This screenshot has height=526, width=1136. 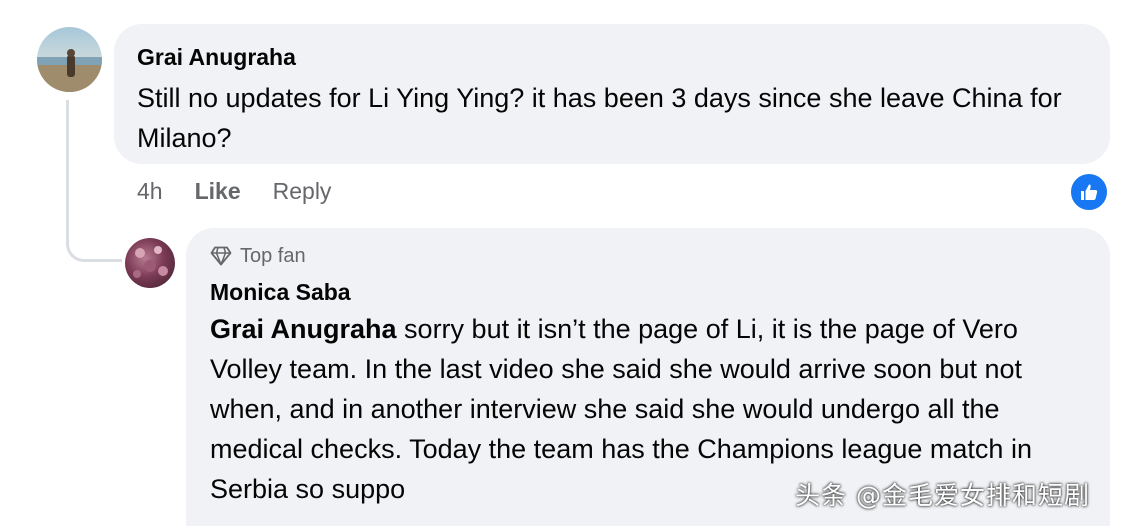 I want to click on comment-author: Grai Anugraha, so click(x=611, y=57).